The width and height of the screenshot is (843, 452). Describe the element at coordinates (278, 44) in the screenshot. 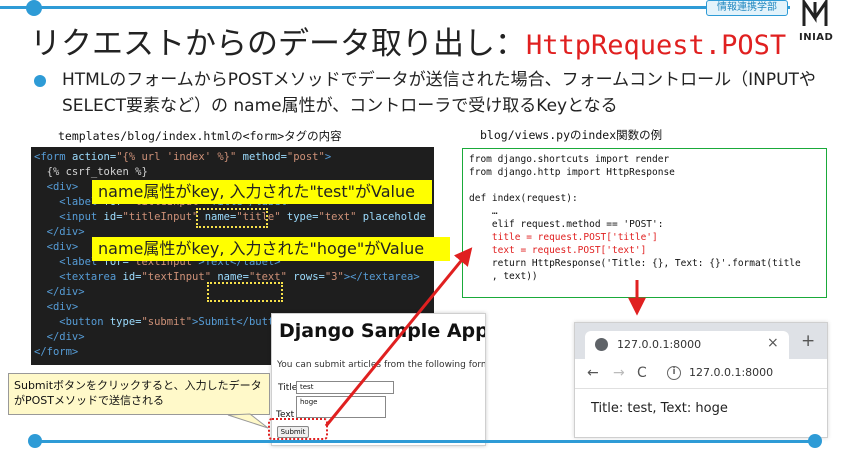

I see `title-prefix: リクエストからのデータ取り出し：` at that location.